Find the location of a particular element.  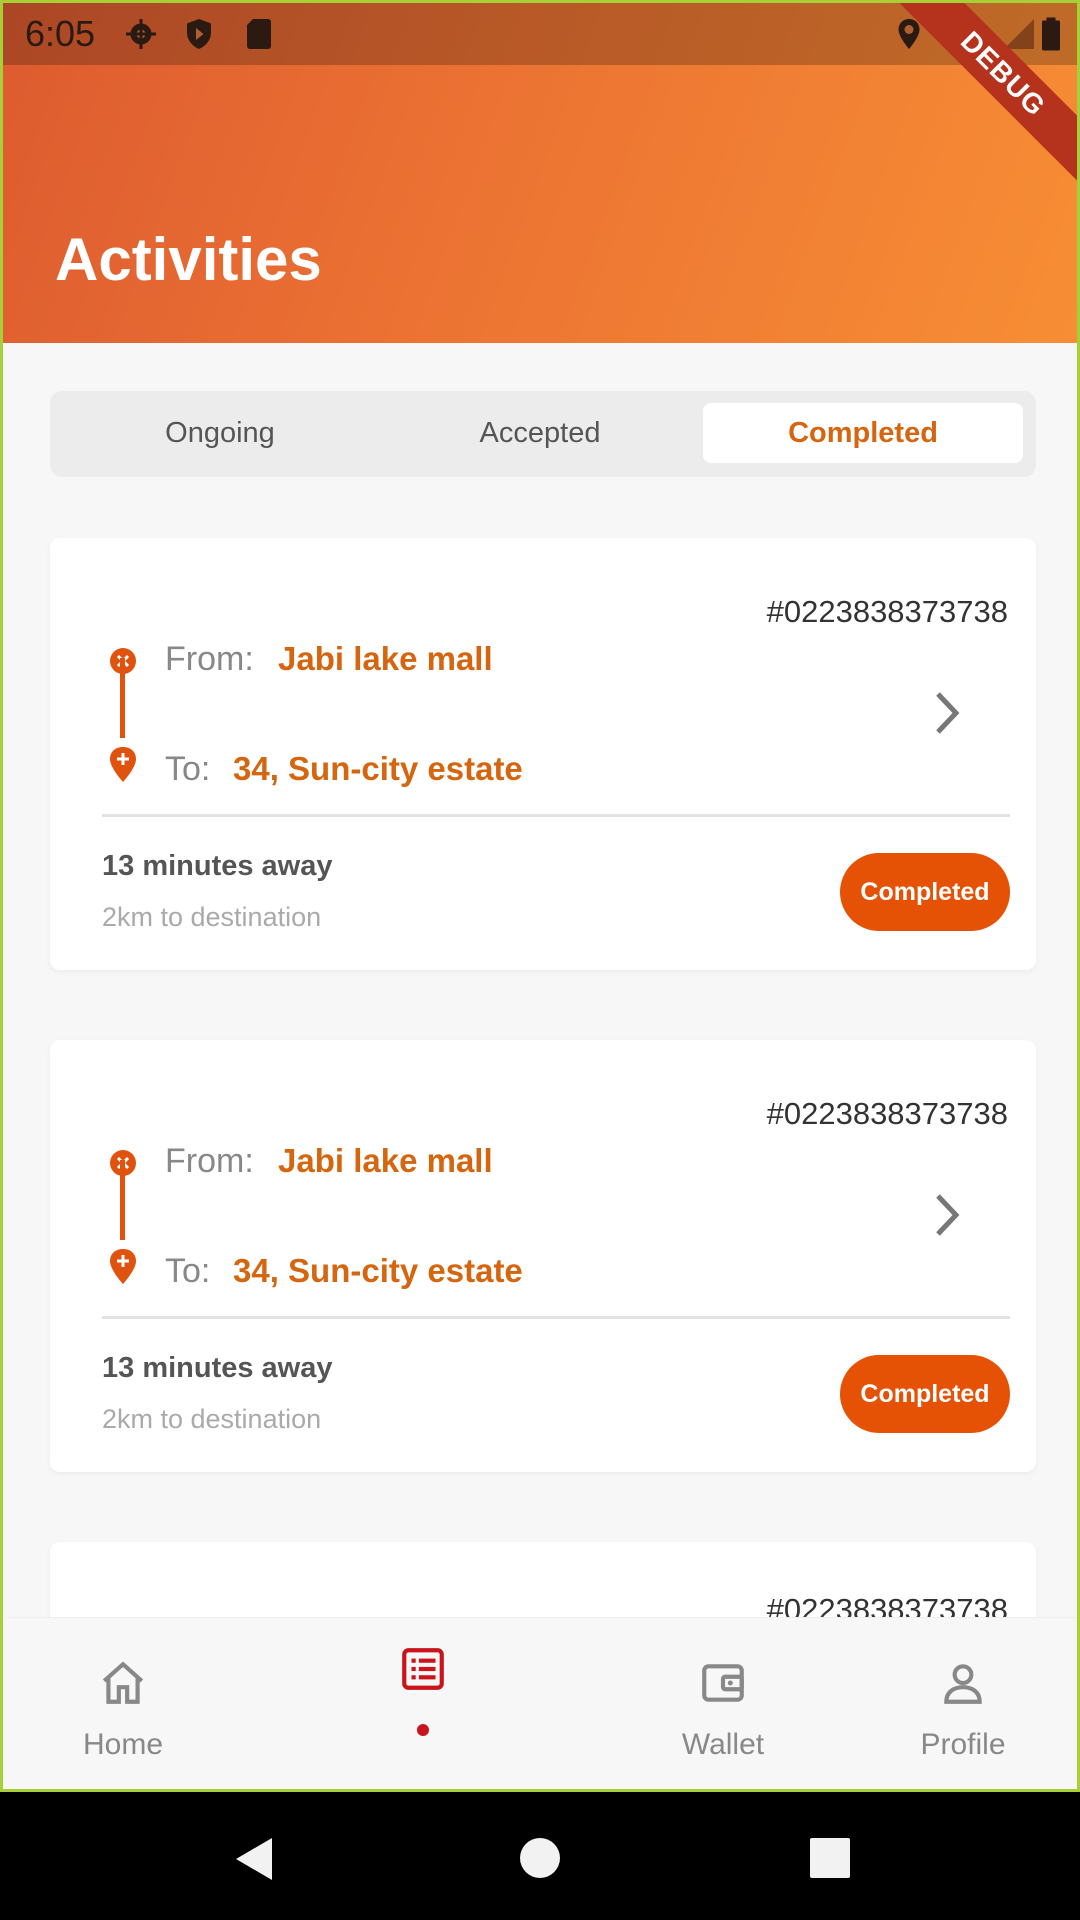

wallet-icon is located at coordinates (723, 1683).